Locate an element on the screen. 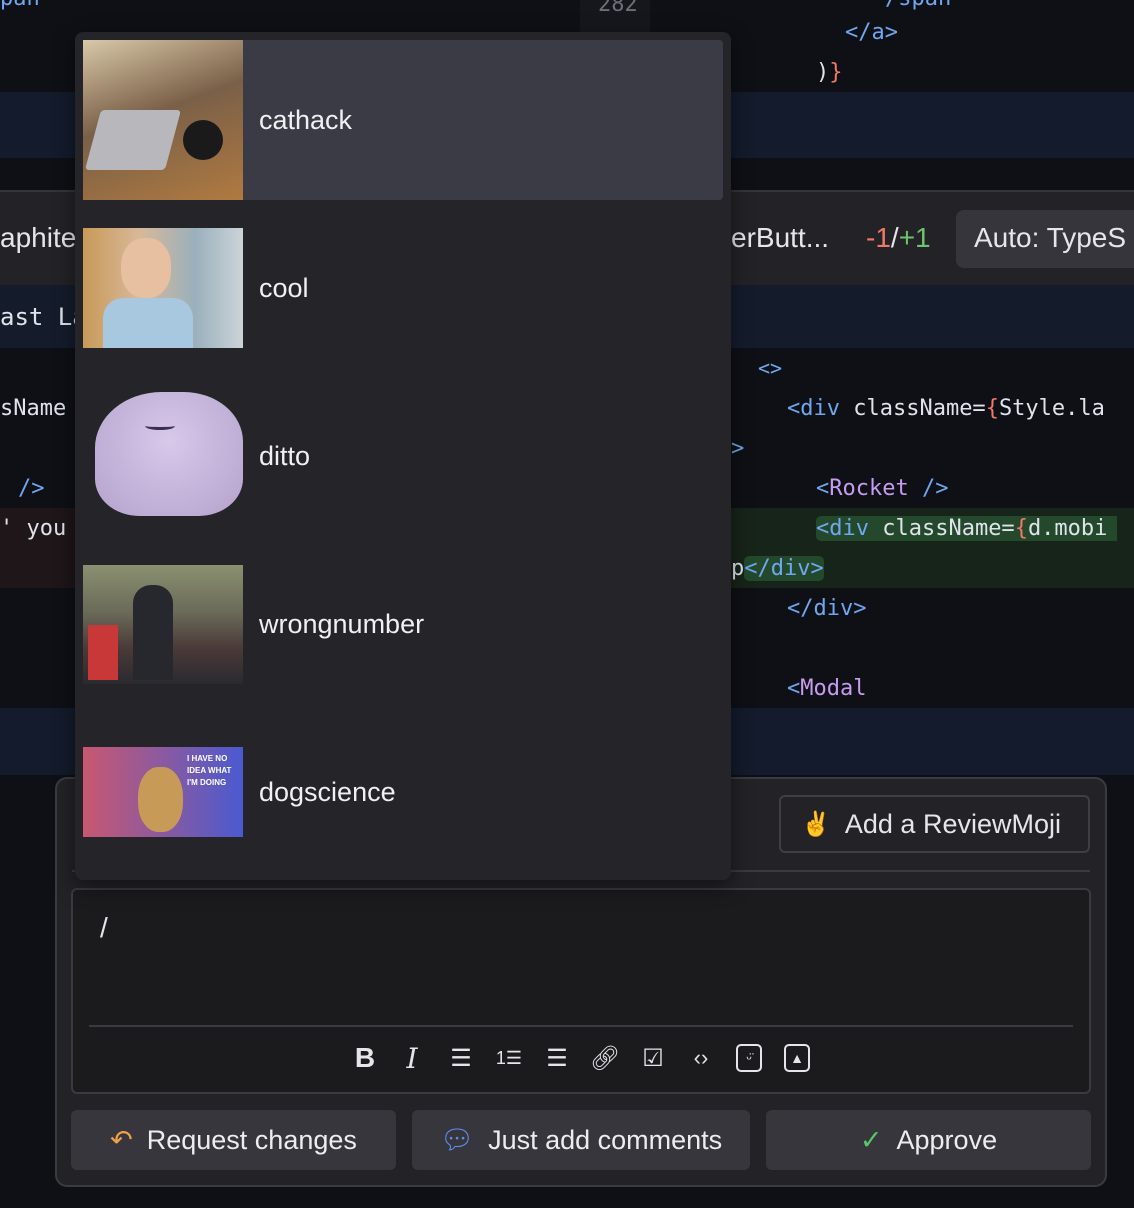  code-text: d.mobi is located at coordinates (1067, 528).